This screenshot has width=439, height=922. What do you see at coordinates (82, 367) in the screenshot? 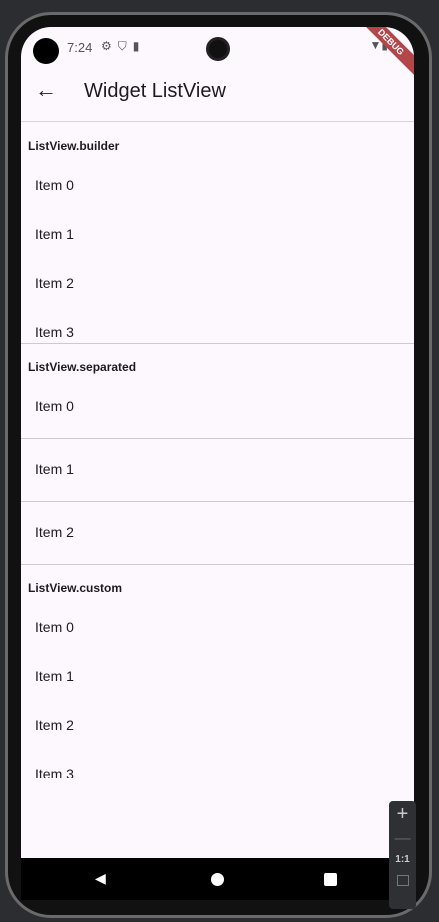
I see `section-title: ListView.separated` at bounding box center [82, 367].